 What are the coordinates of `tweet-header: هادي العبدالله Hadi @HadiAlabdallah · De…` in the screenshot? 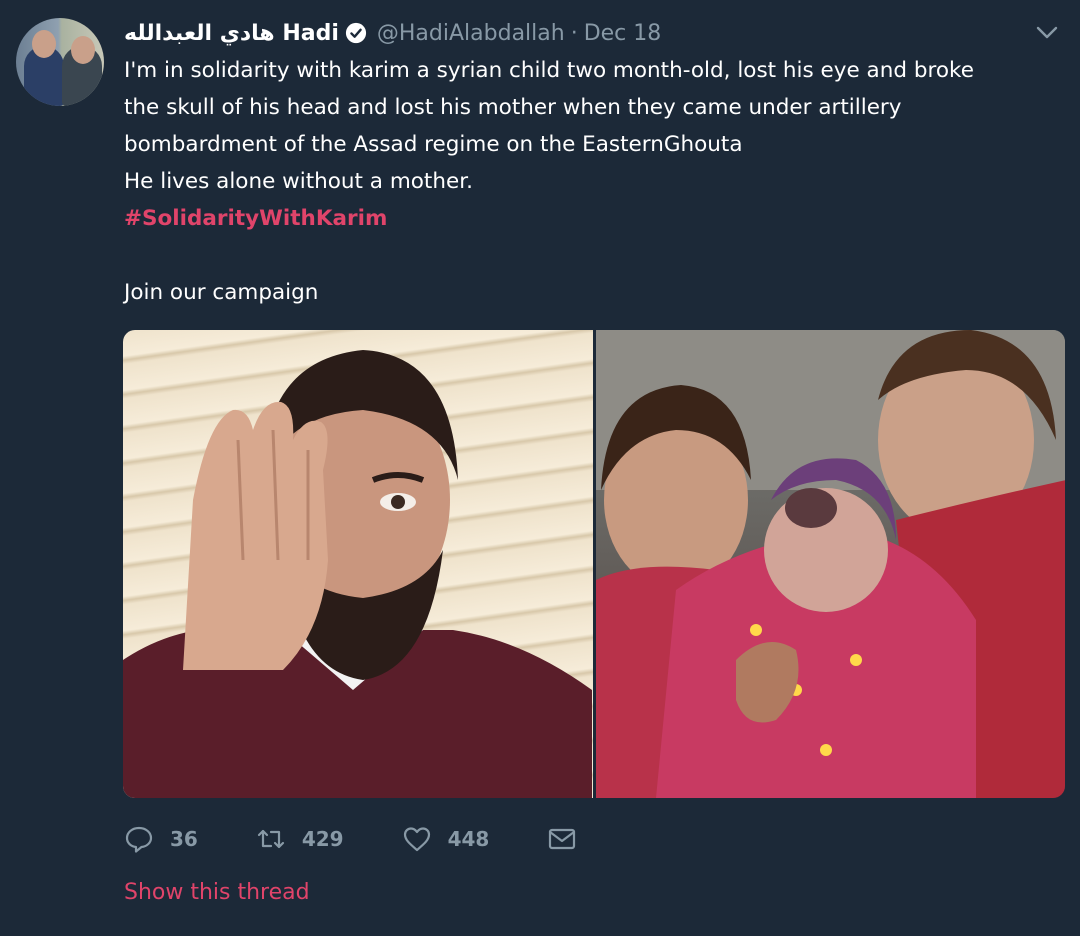 It's located at (392, 33).